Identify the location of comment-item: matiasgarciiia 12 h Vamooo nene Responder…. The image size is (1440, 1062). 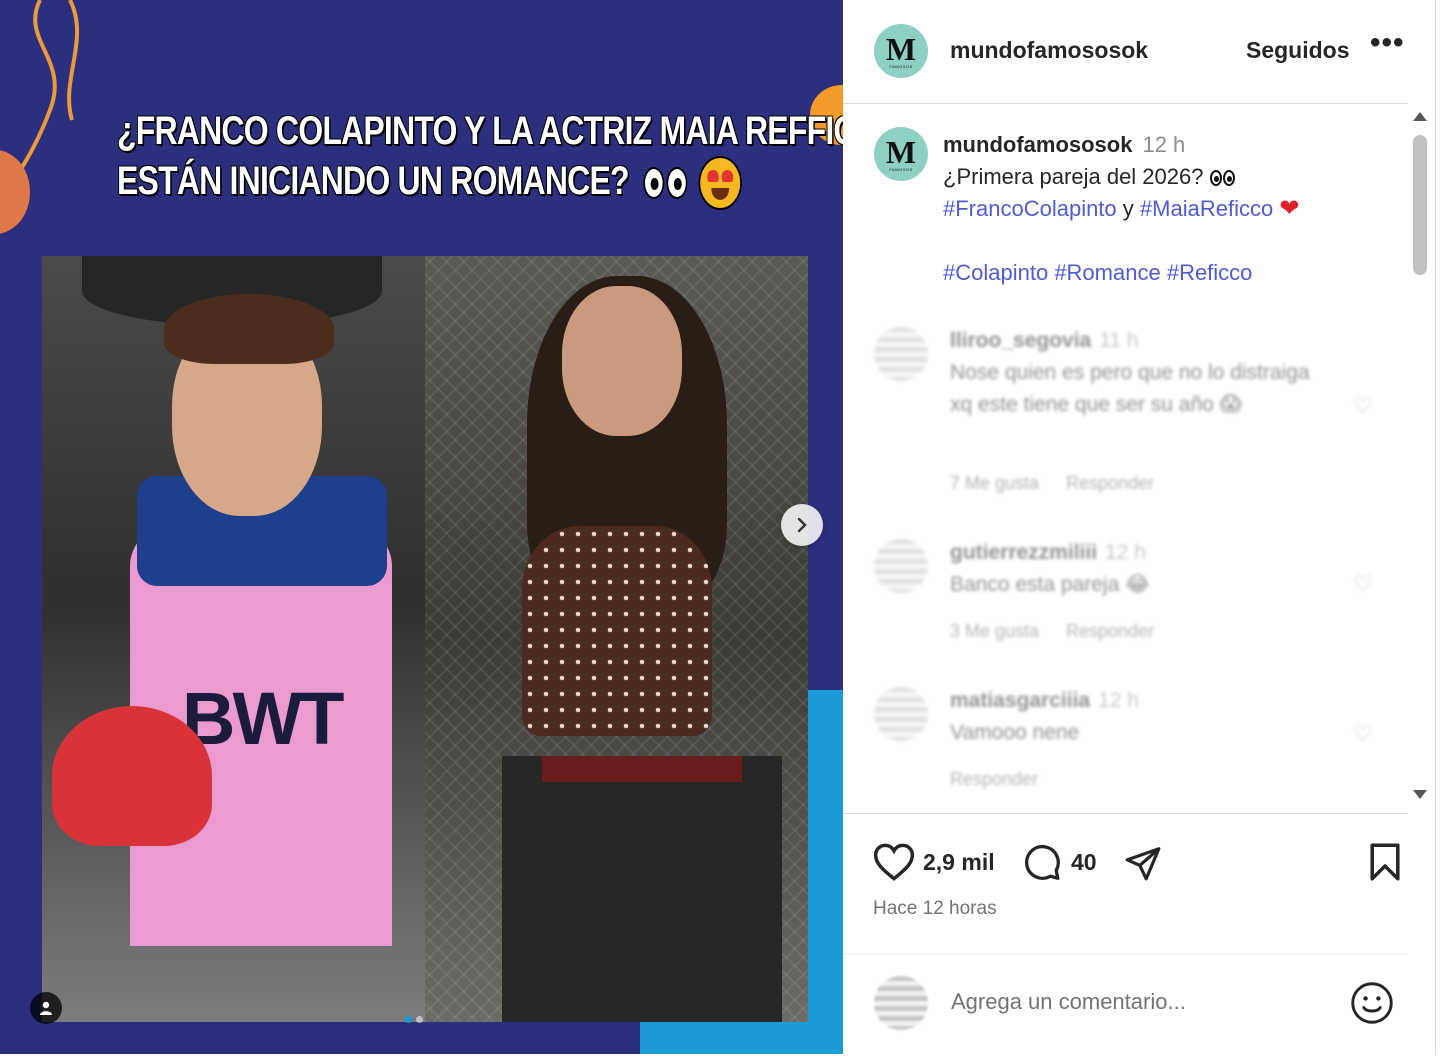
(1125, 740).